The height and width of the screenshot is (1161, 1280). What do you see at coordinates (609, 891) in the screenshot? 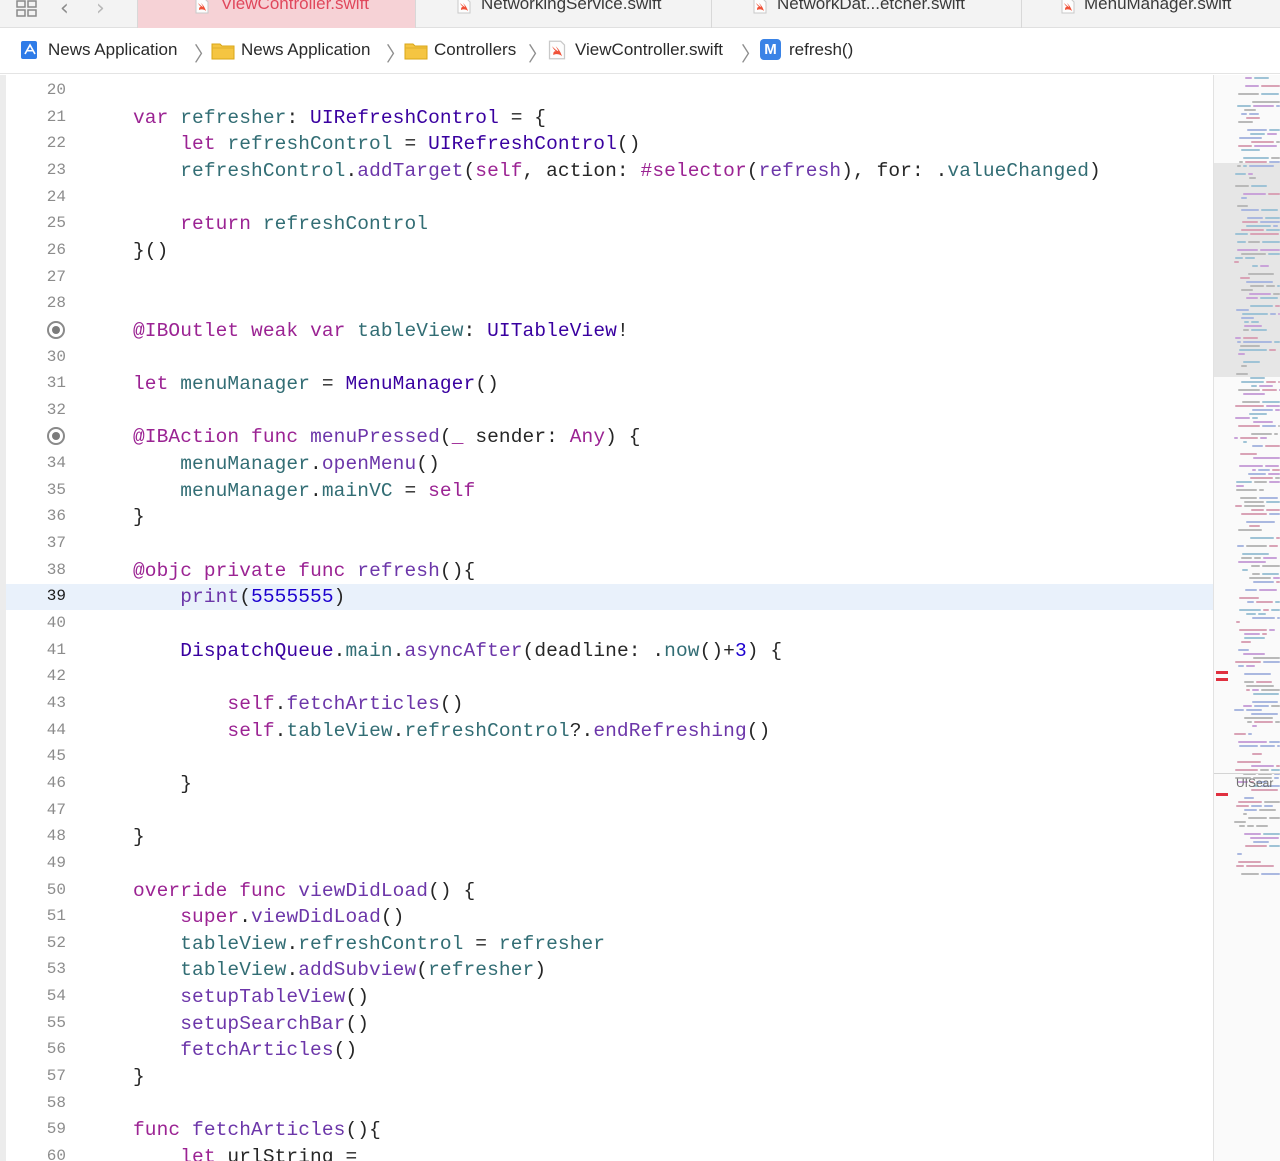
I see `code-line: 50 override func viewDidLoad() {` at bounding box center [609, 891].